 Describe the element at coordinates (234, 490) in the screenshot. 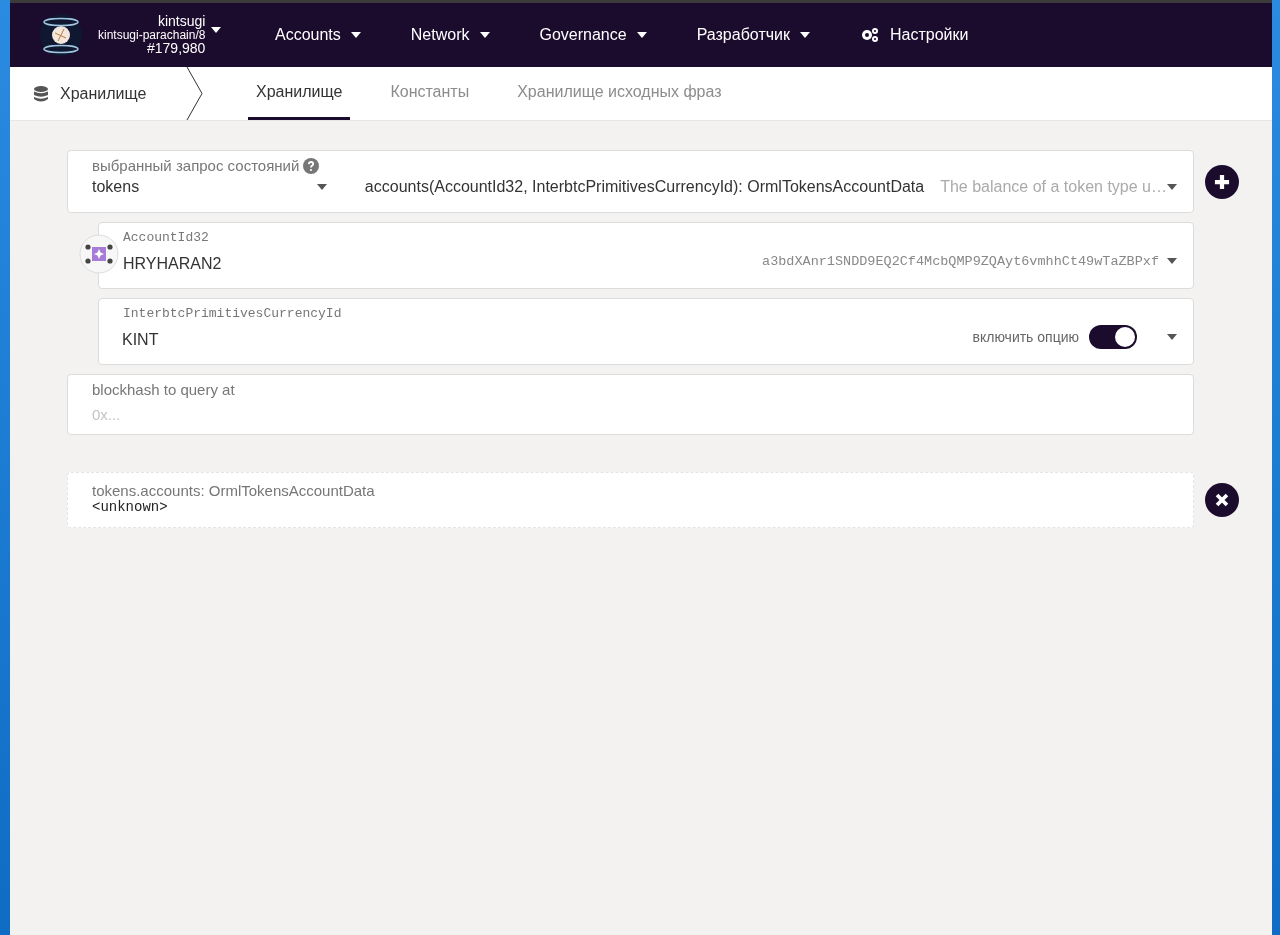

I see `result-title: tokens.accounts: OrmlTokensAccountData` at that location.